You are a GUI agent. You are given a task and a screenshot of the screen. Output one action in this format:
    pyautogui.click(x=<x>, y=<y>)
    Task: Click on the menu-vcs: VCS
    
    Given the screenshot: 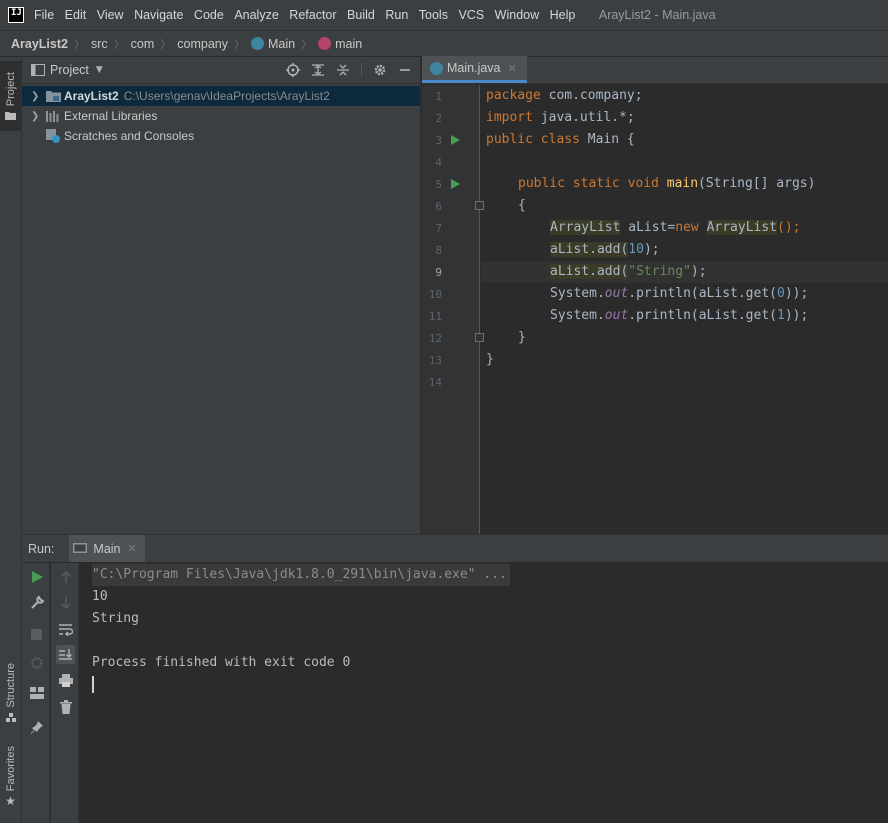 What is the action you would take?
    pyautogui.click(x=471, y=15)
    